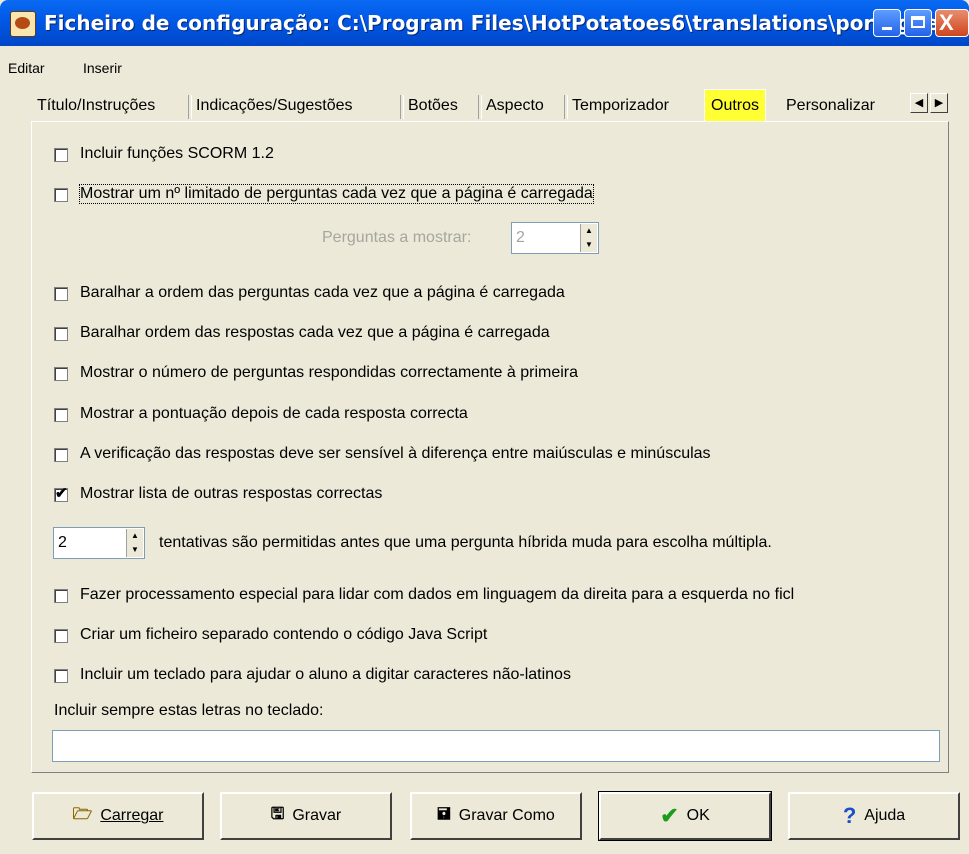 This screenshot has height=854, width=969. What do you see at coordinates (189, 710) in the screenshot?
I see `keypad-letters-label: Incluir sempre estas letras no teclado:` at bounding box center [189, 710].